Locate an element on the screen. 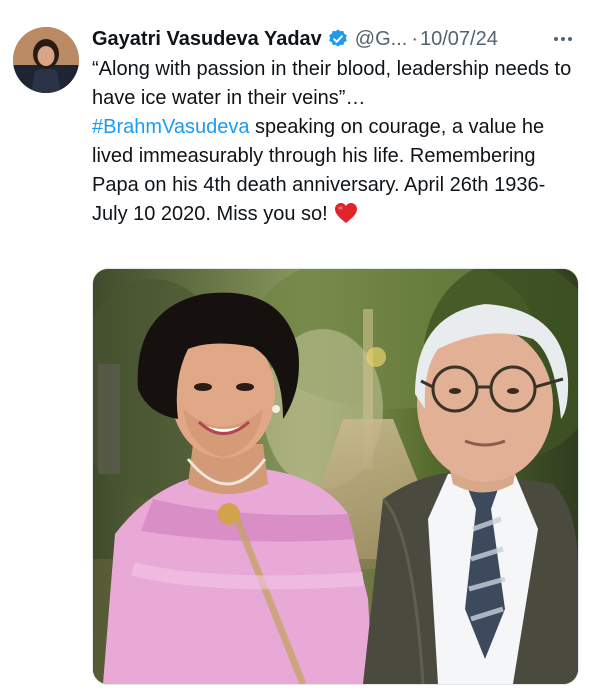  more-options-icon is located at coordinates (565, 39).